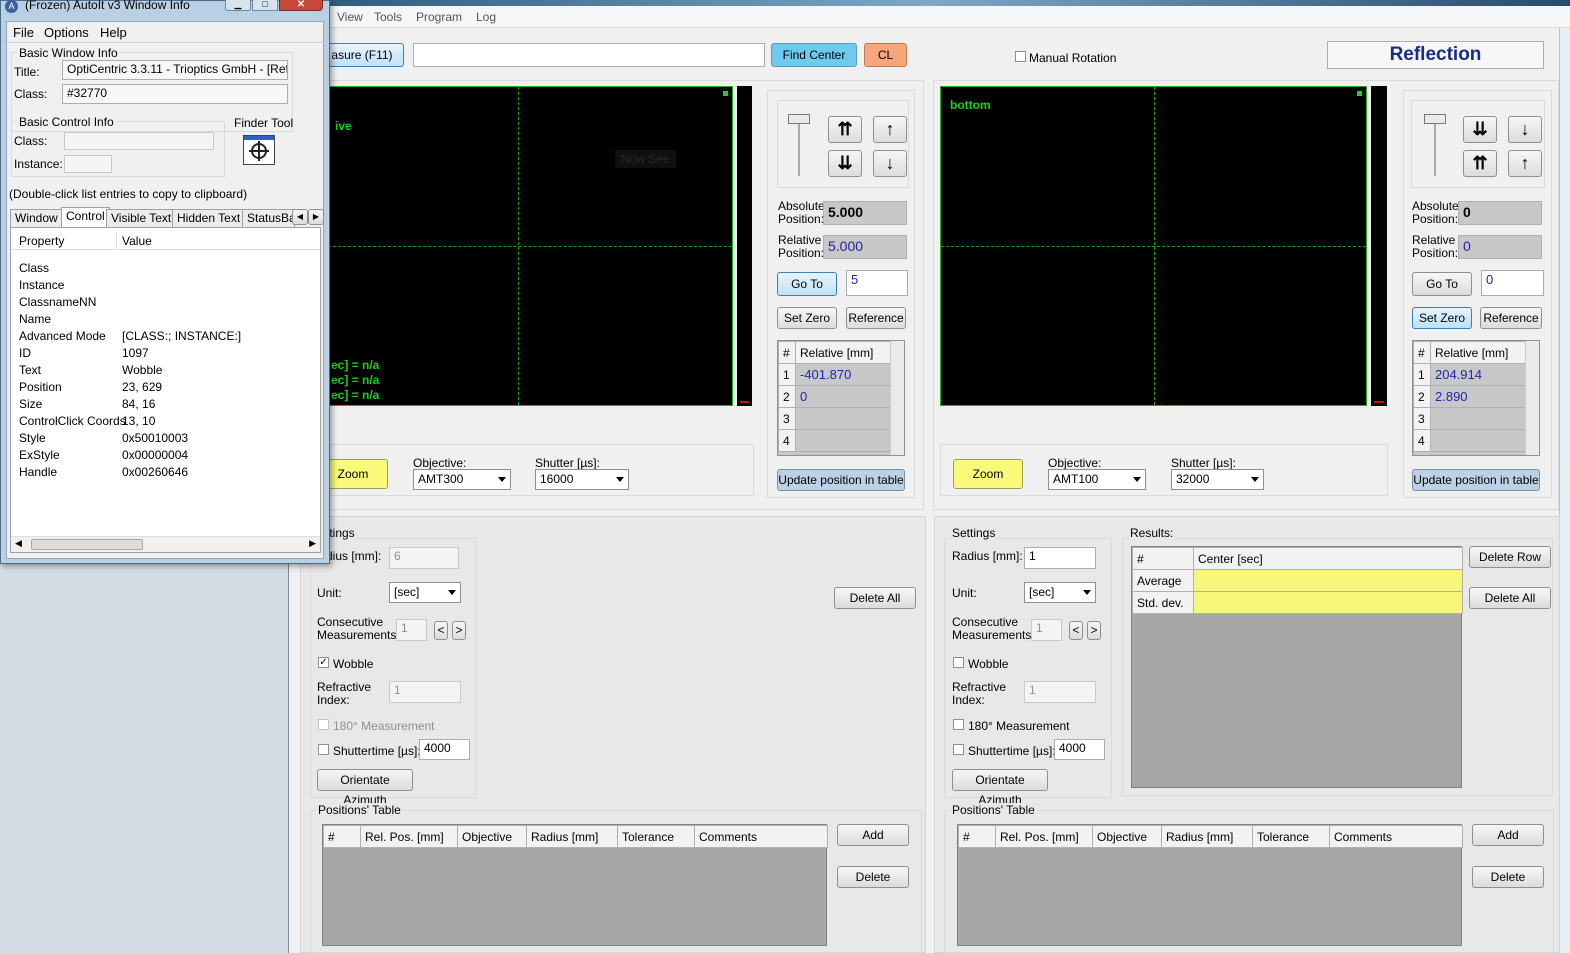 The height and width of the screenshot is (953, 1570). Describe the element at coordinates (425, 592) in the screenshot. I see `left-unit-select: [sec]` at that location.